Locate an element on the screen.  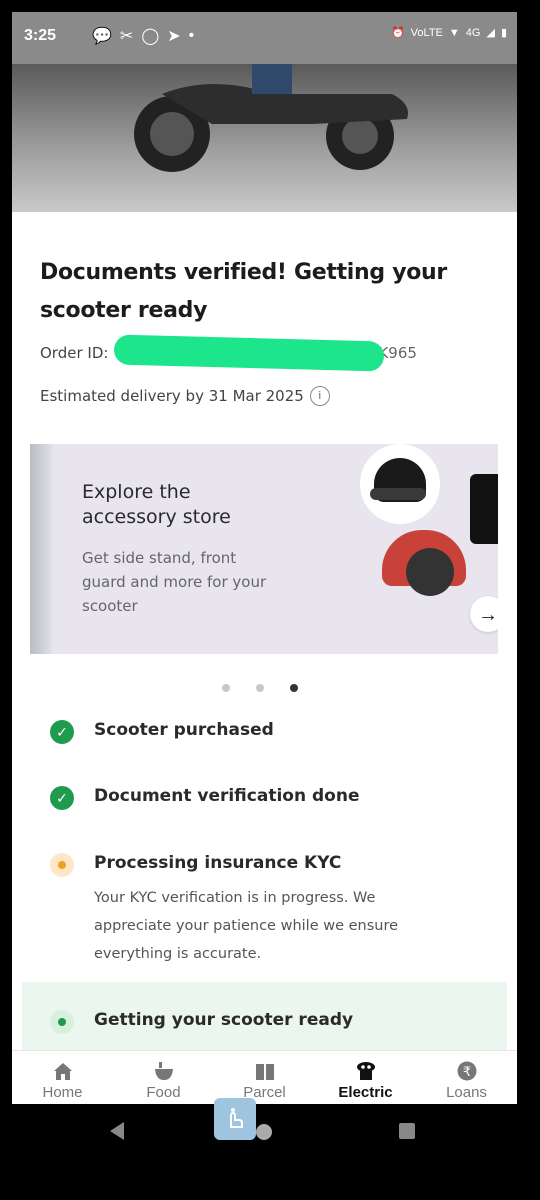
scooter-hero-image is located at coordinates (264, 138).